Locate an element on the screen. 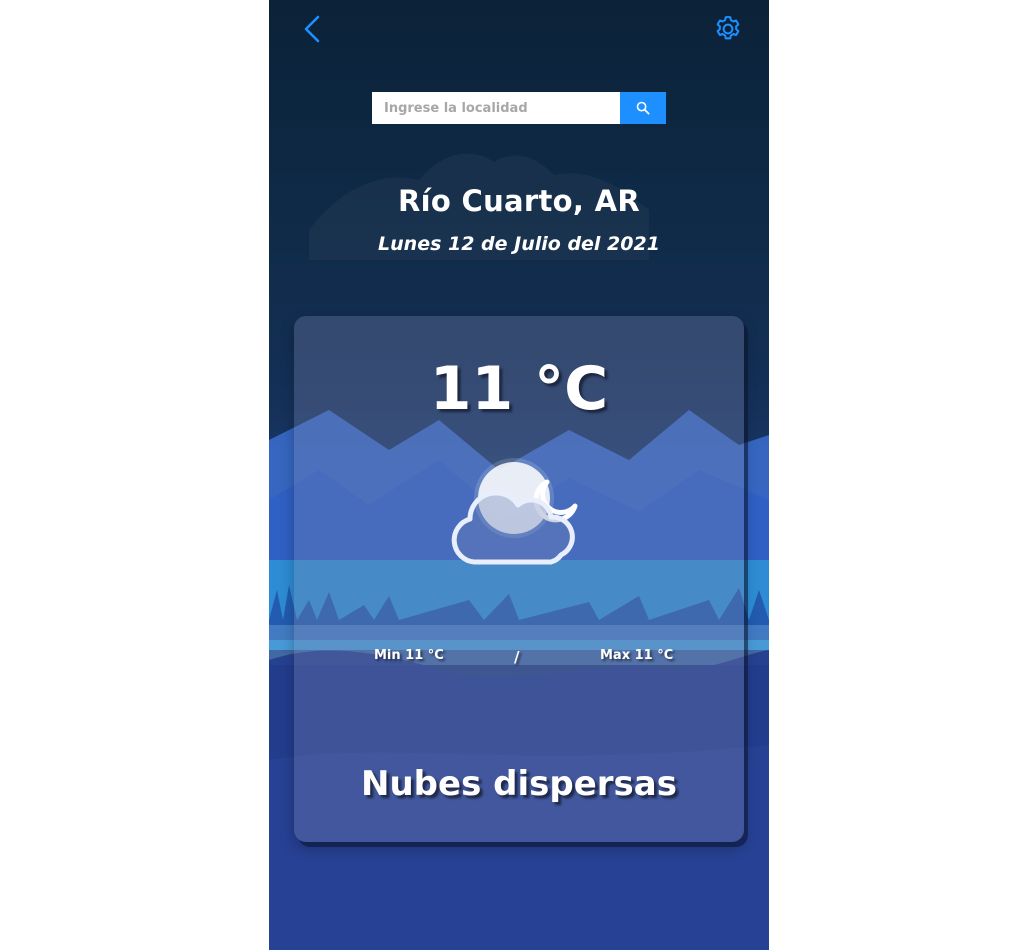 The width and height of the screenshot is (1035, 950). gear-icon is located at coordinates (728, 28).